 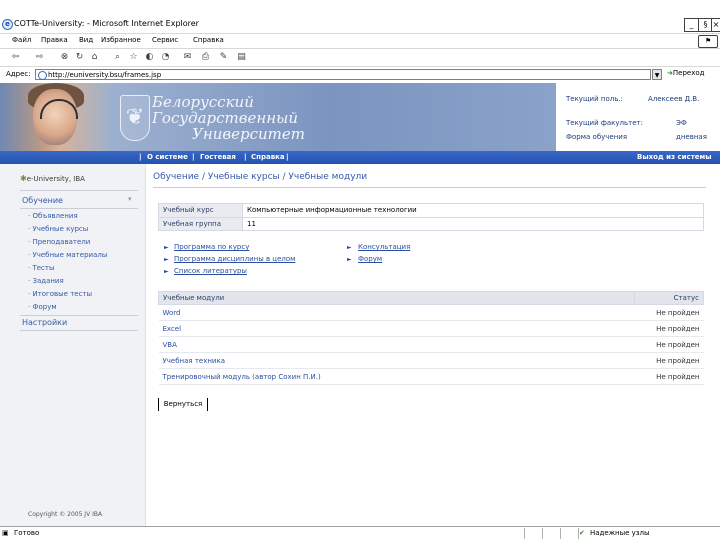 What do you see at coordinates (691, 25) in the screenshot?
I see `minimize-button: _` at bounding box center [691, 25].